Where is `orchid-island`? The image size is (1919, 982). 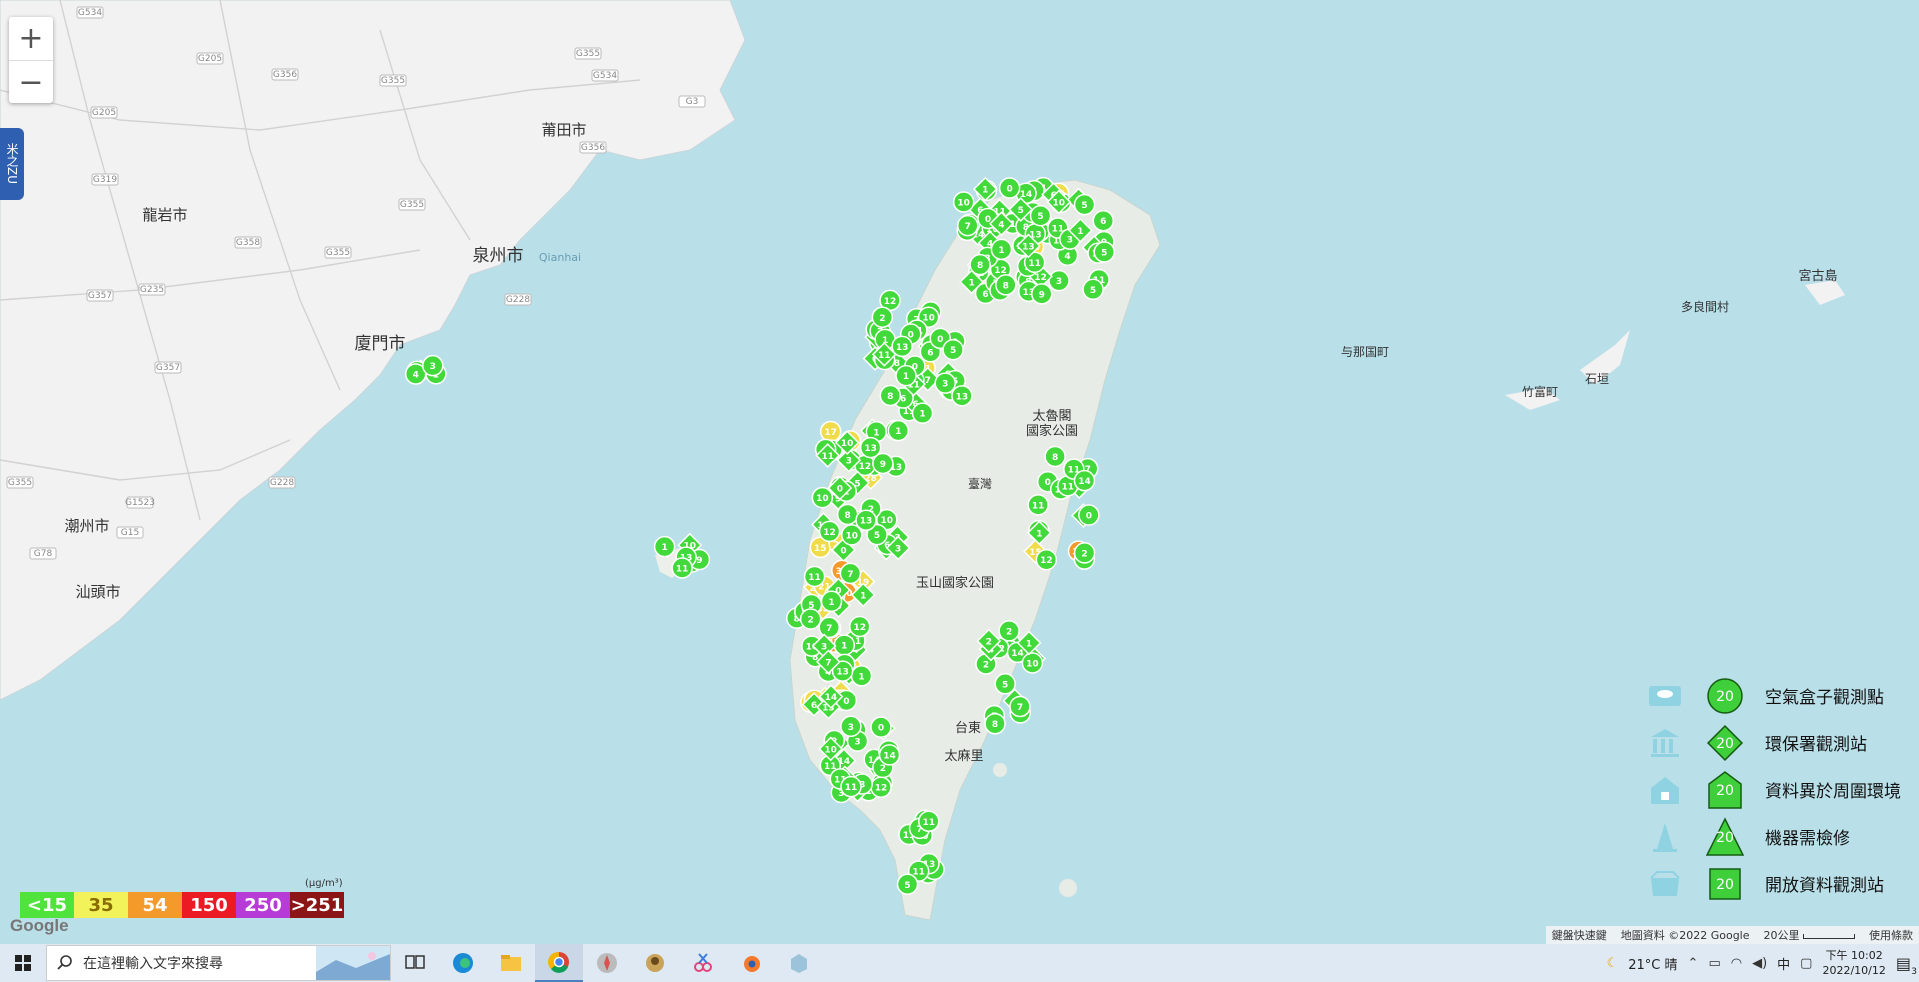
orchid-island is located at coordinates (1068, 888).